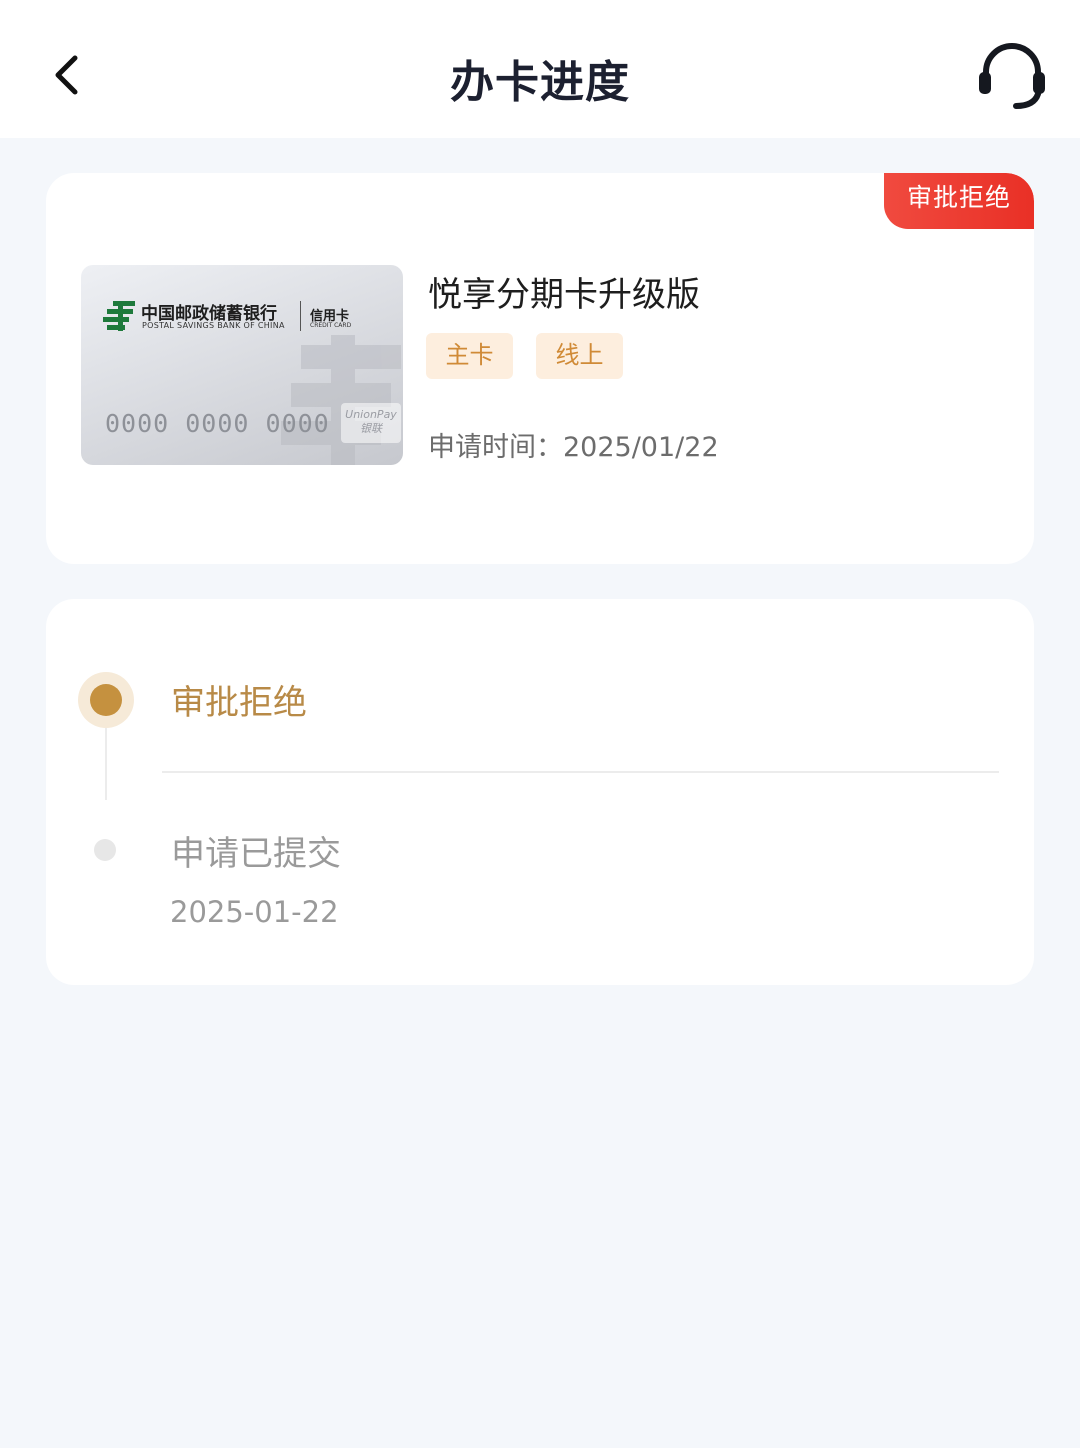  Describe the element at coordinates (579, 356) in the screenshot. I see `tag-online: 线上` at that location.